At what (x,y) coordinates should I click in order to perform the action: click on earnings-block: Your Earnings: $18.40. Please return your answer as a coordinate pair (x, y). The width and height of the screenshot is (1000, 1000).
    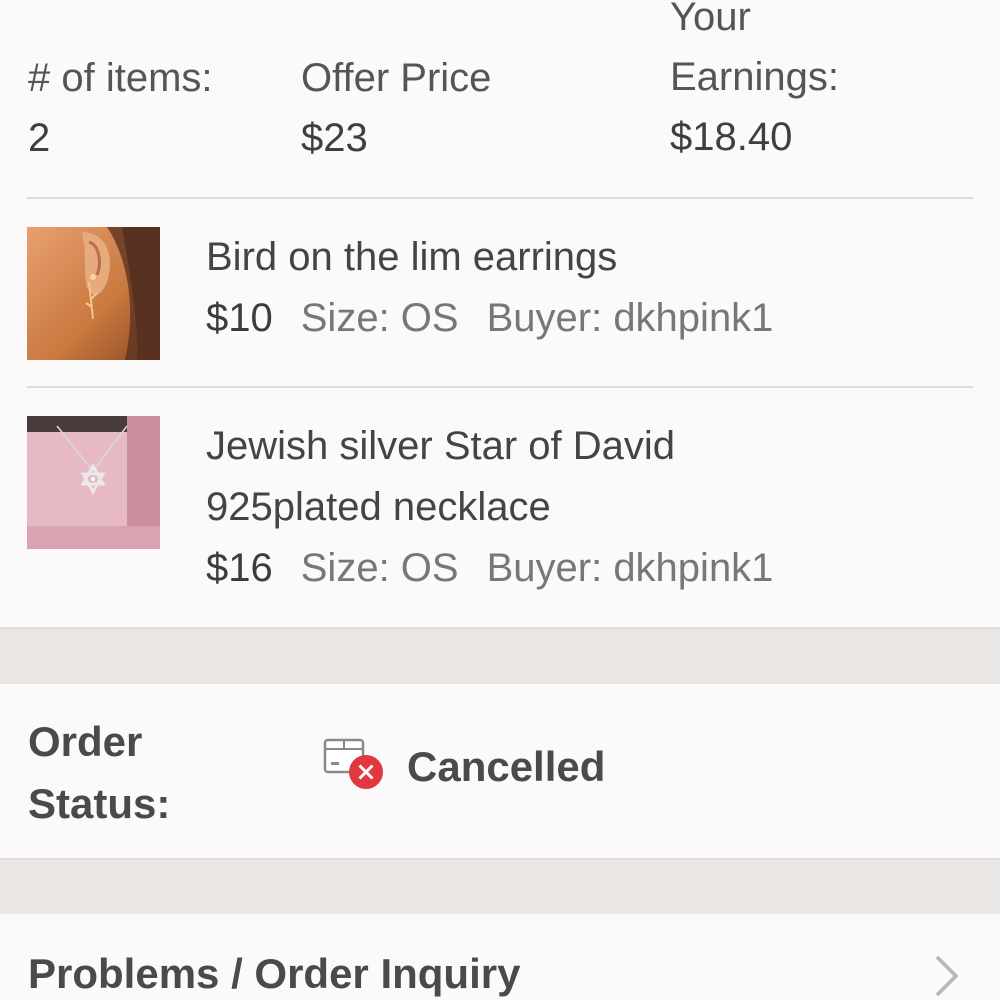
    Looking at the image, I should click on (780, 83).